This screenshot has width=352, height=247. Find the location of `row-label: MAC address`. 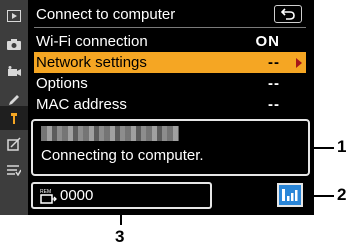

row-label: MAC address is located at coordinates (81, 104).